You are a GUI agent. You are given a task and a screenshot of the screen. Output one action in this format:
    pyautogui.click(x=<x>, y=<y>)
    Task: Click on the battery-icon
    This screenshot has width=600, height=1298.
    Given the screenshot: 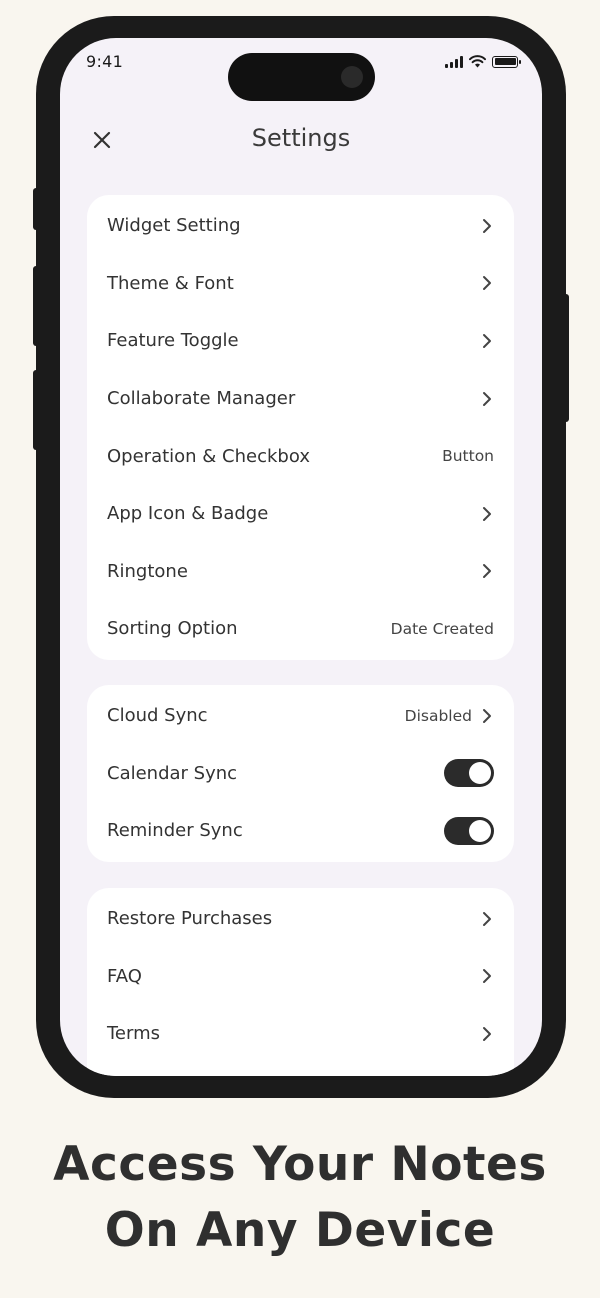 What is the action you would take?
    pyautogui.click(x=506, y=61)
    